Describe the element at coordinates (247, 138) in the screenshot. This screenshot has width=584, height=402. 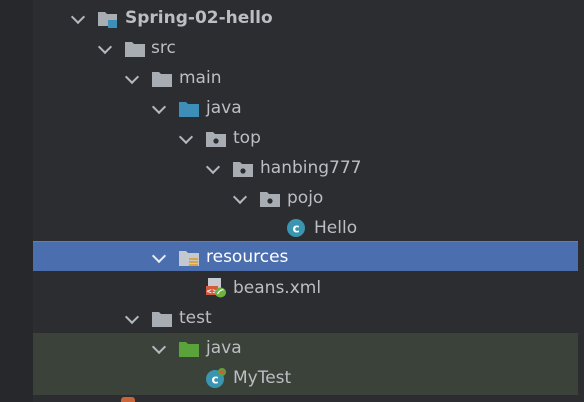
I see `tree-node-label: top` at that location.